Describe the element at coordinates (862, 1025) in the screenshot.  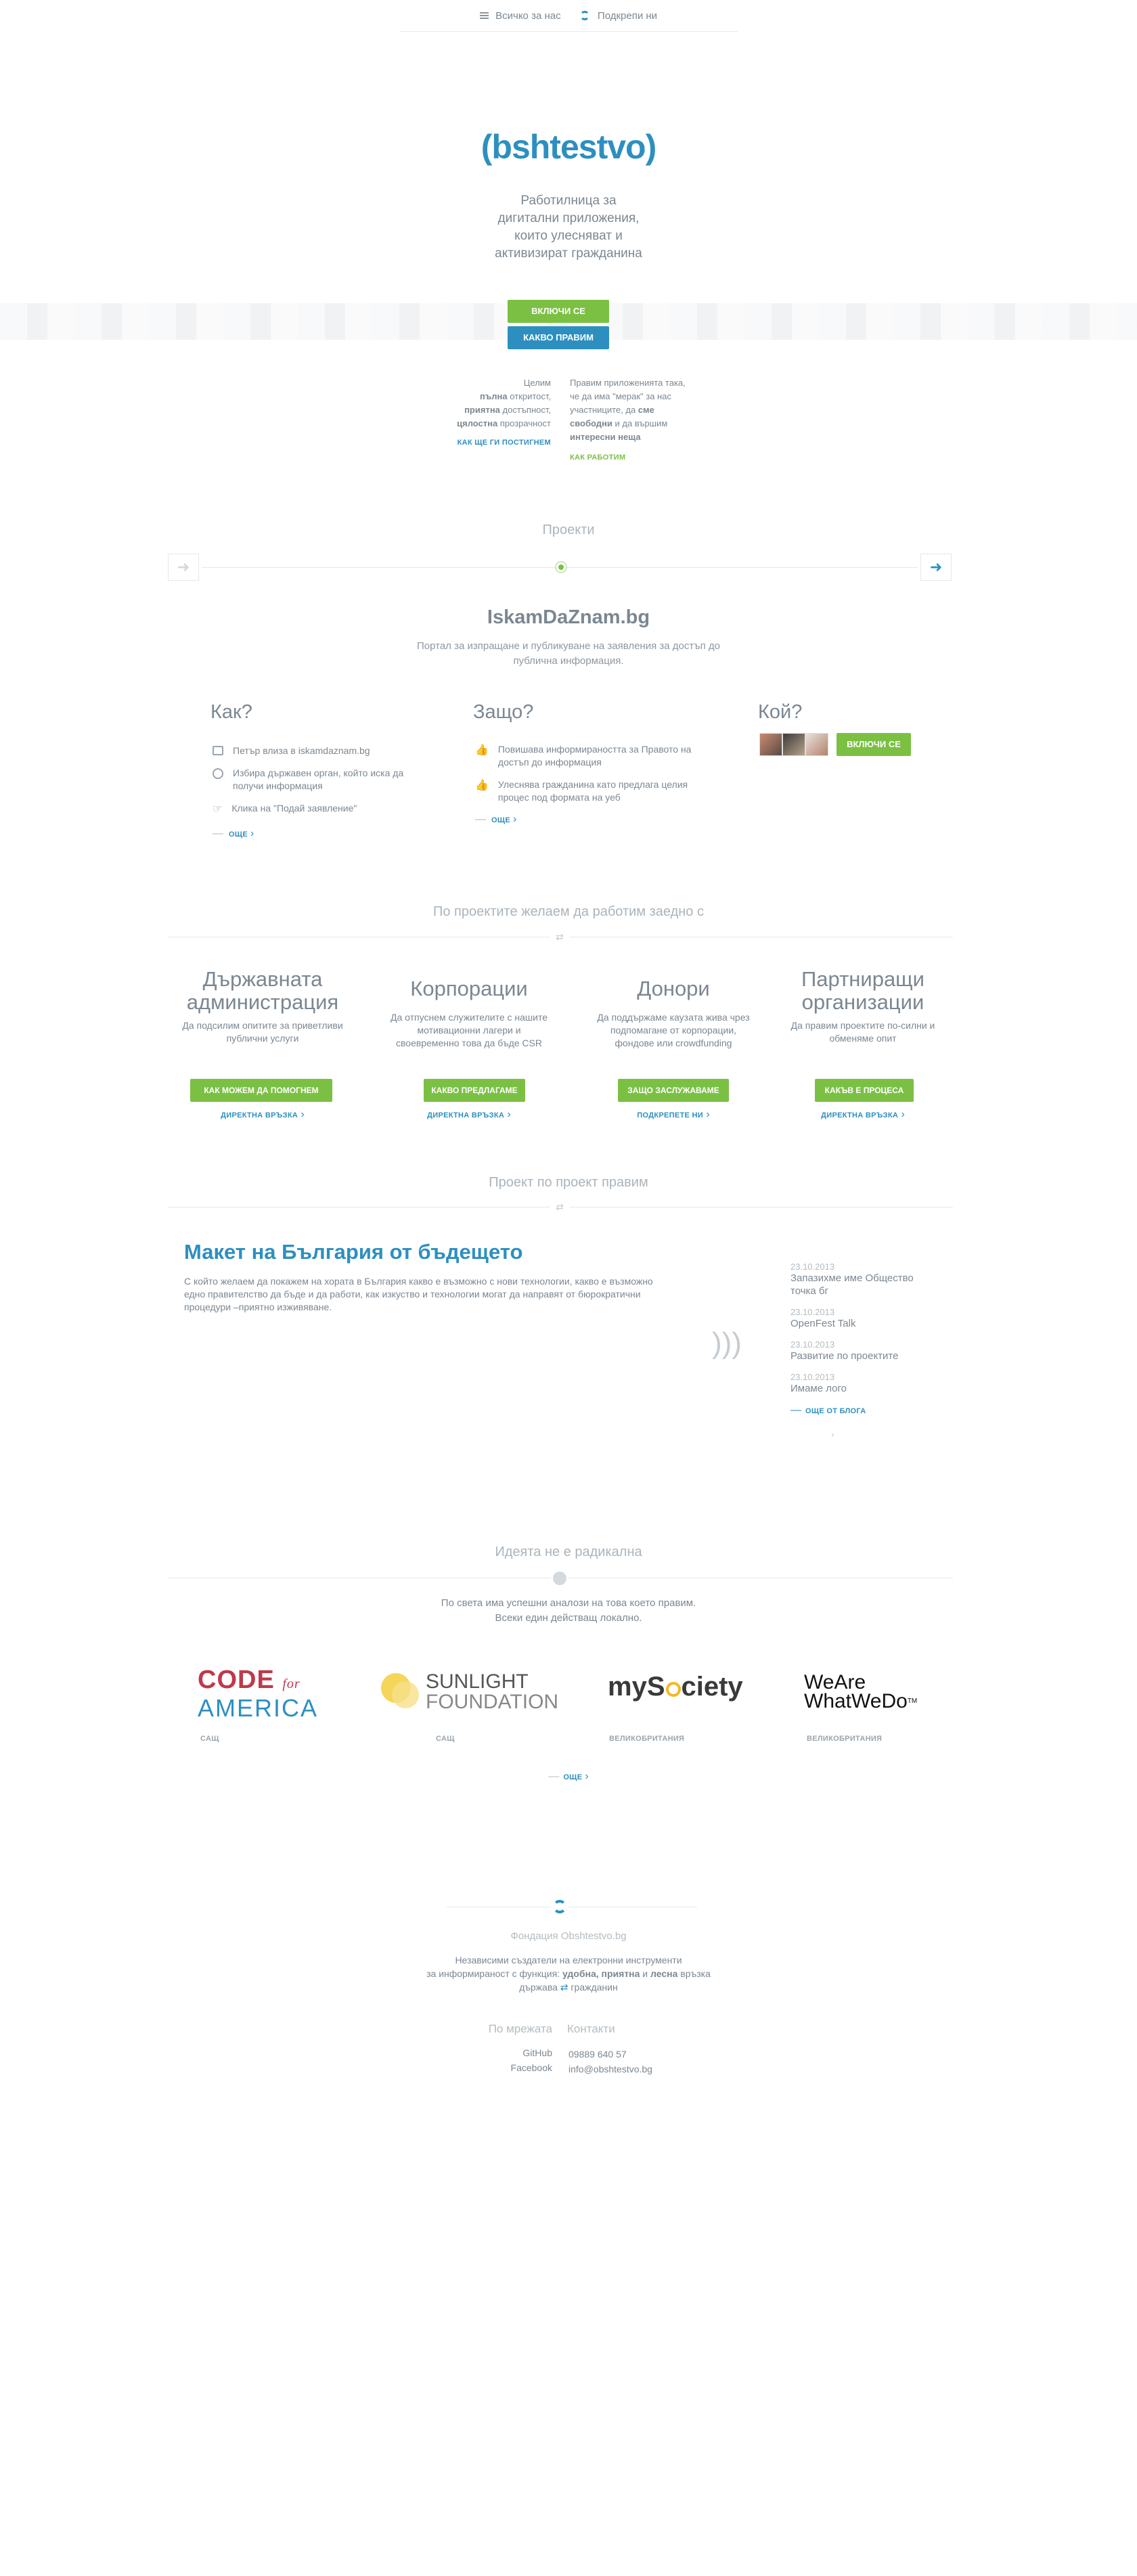
I see `partner-col-desc: Да правим проектите по-силни и` at that location.